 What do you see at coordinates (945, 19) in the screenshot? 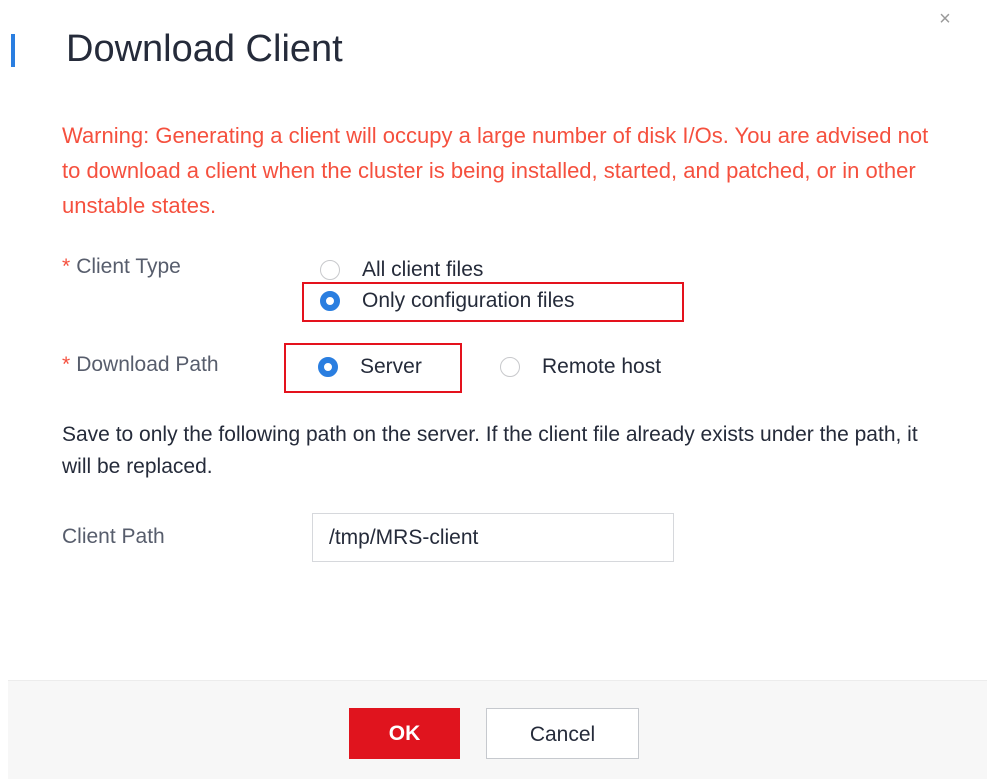
I see `close-icon: ×` at bounding box center [945, 19].